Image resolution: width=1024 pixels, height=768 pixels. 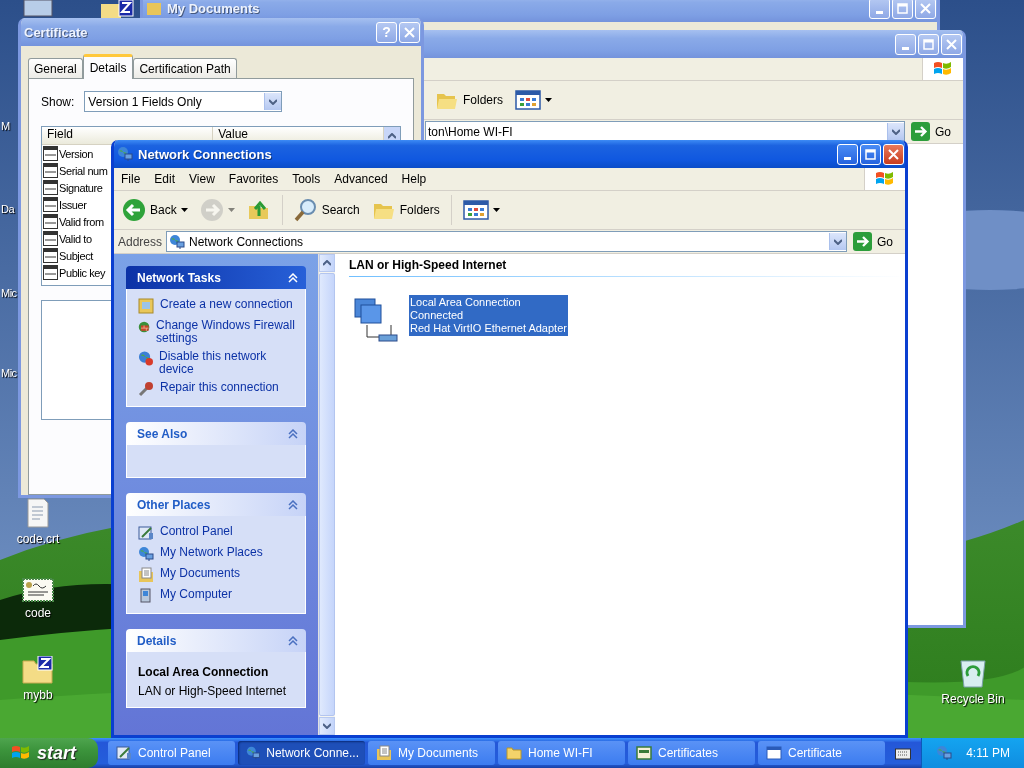 What do you see at coordinates (146, 306) in the screenshot?
I see `new-connection-icon` at bounding box center [146, 306].